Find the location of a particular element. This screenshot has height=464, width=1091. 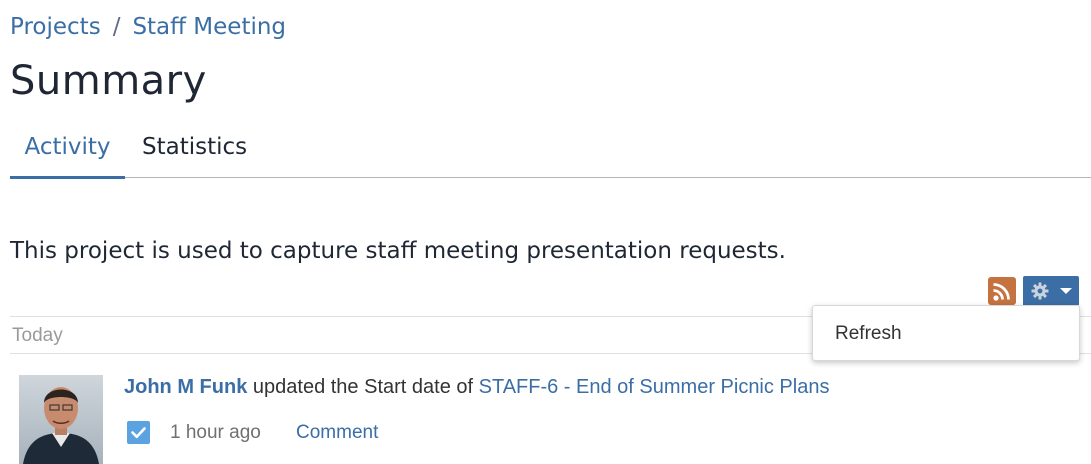

breadcrumb: Projects / Staff Meeting is located at coordinates (148, 27).